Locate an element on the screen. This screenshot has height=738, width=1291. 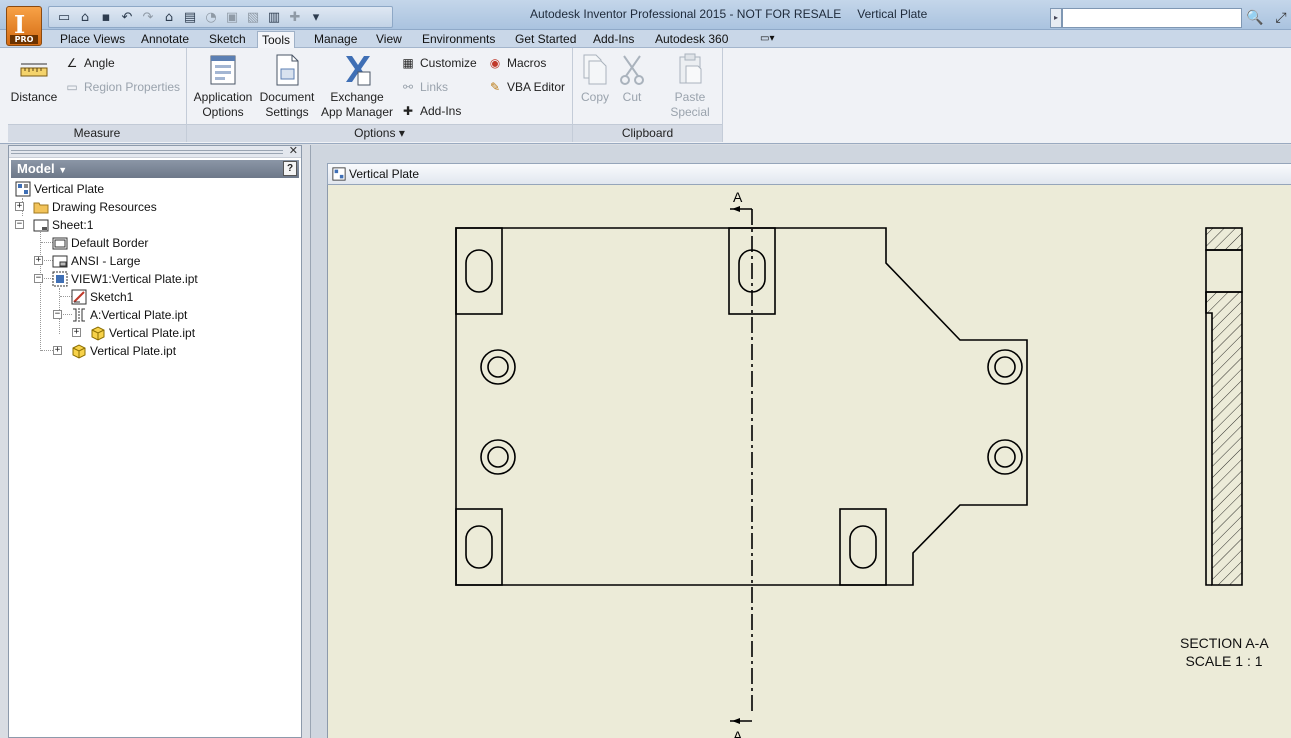
vba-editor-label: VBA Editor is located at coordinates (536, 87).